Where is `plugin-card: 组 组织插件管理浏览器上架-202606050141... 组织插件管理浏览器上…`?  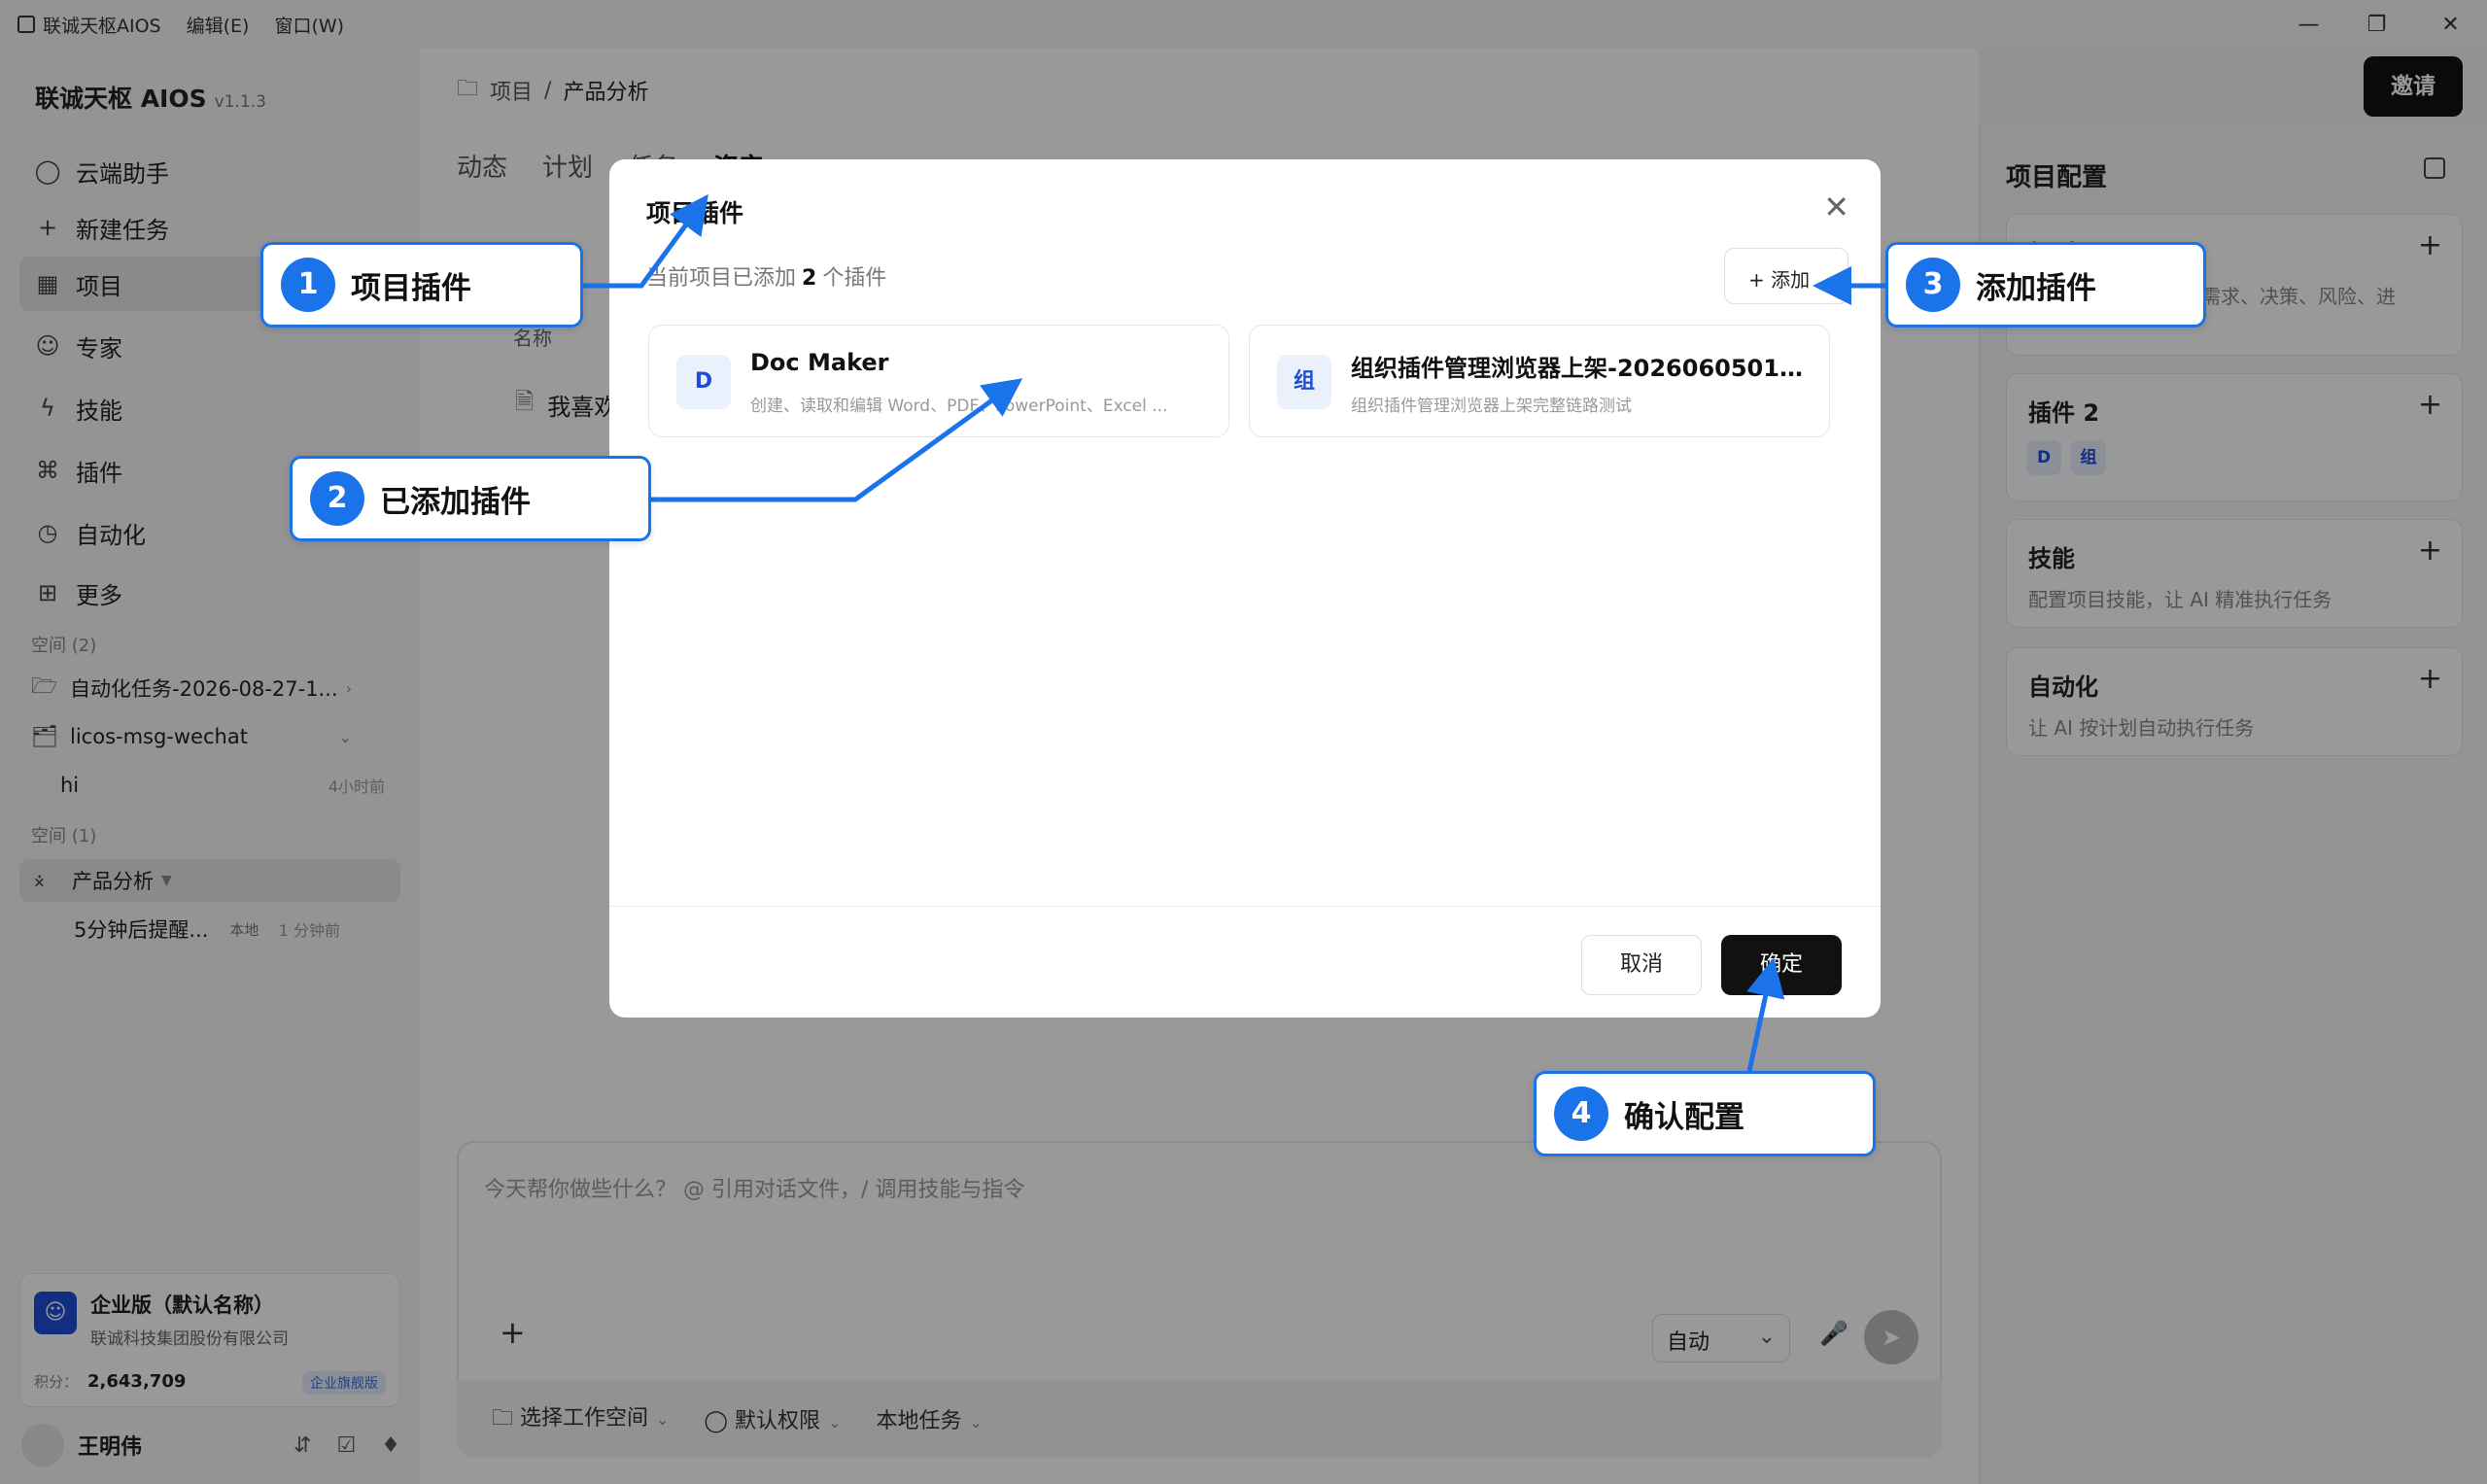
plugin-card: 组 组织插件管理浏览器上架-202606050141... 组织插件管理浏览器上… is located at coordinates (1539, 381).